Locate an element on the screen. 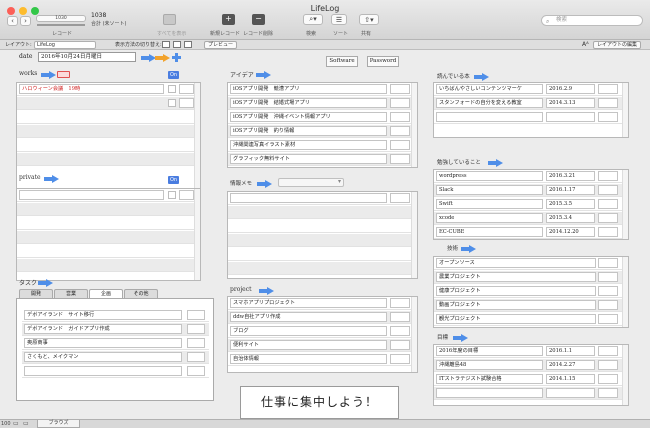 This screenshot has height=428, width=650. task-row is located at coordinates (115, 371).